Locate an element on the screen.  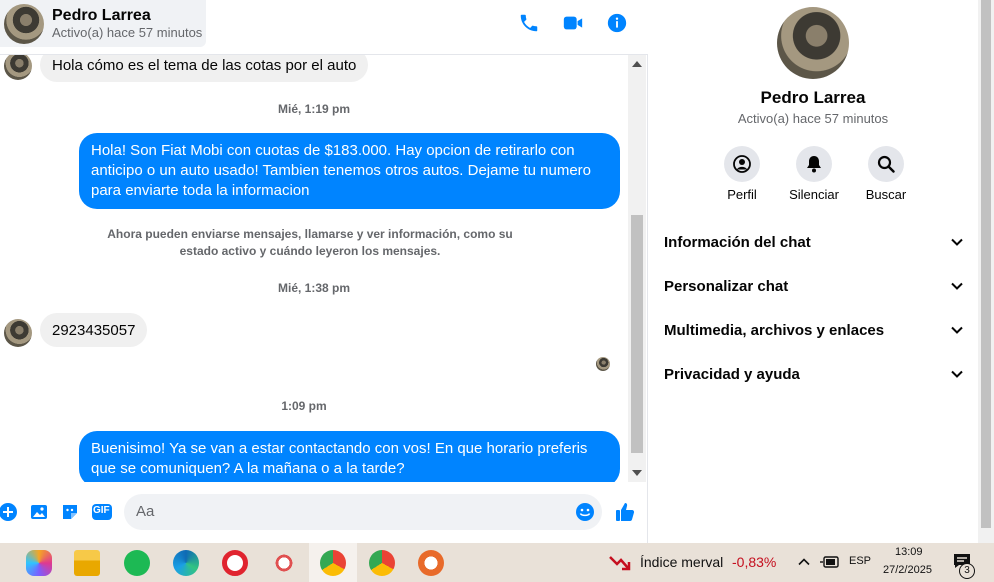
stock-name: Índice merval is located at coordinates (681, 562).